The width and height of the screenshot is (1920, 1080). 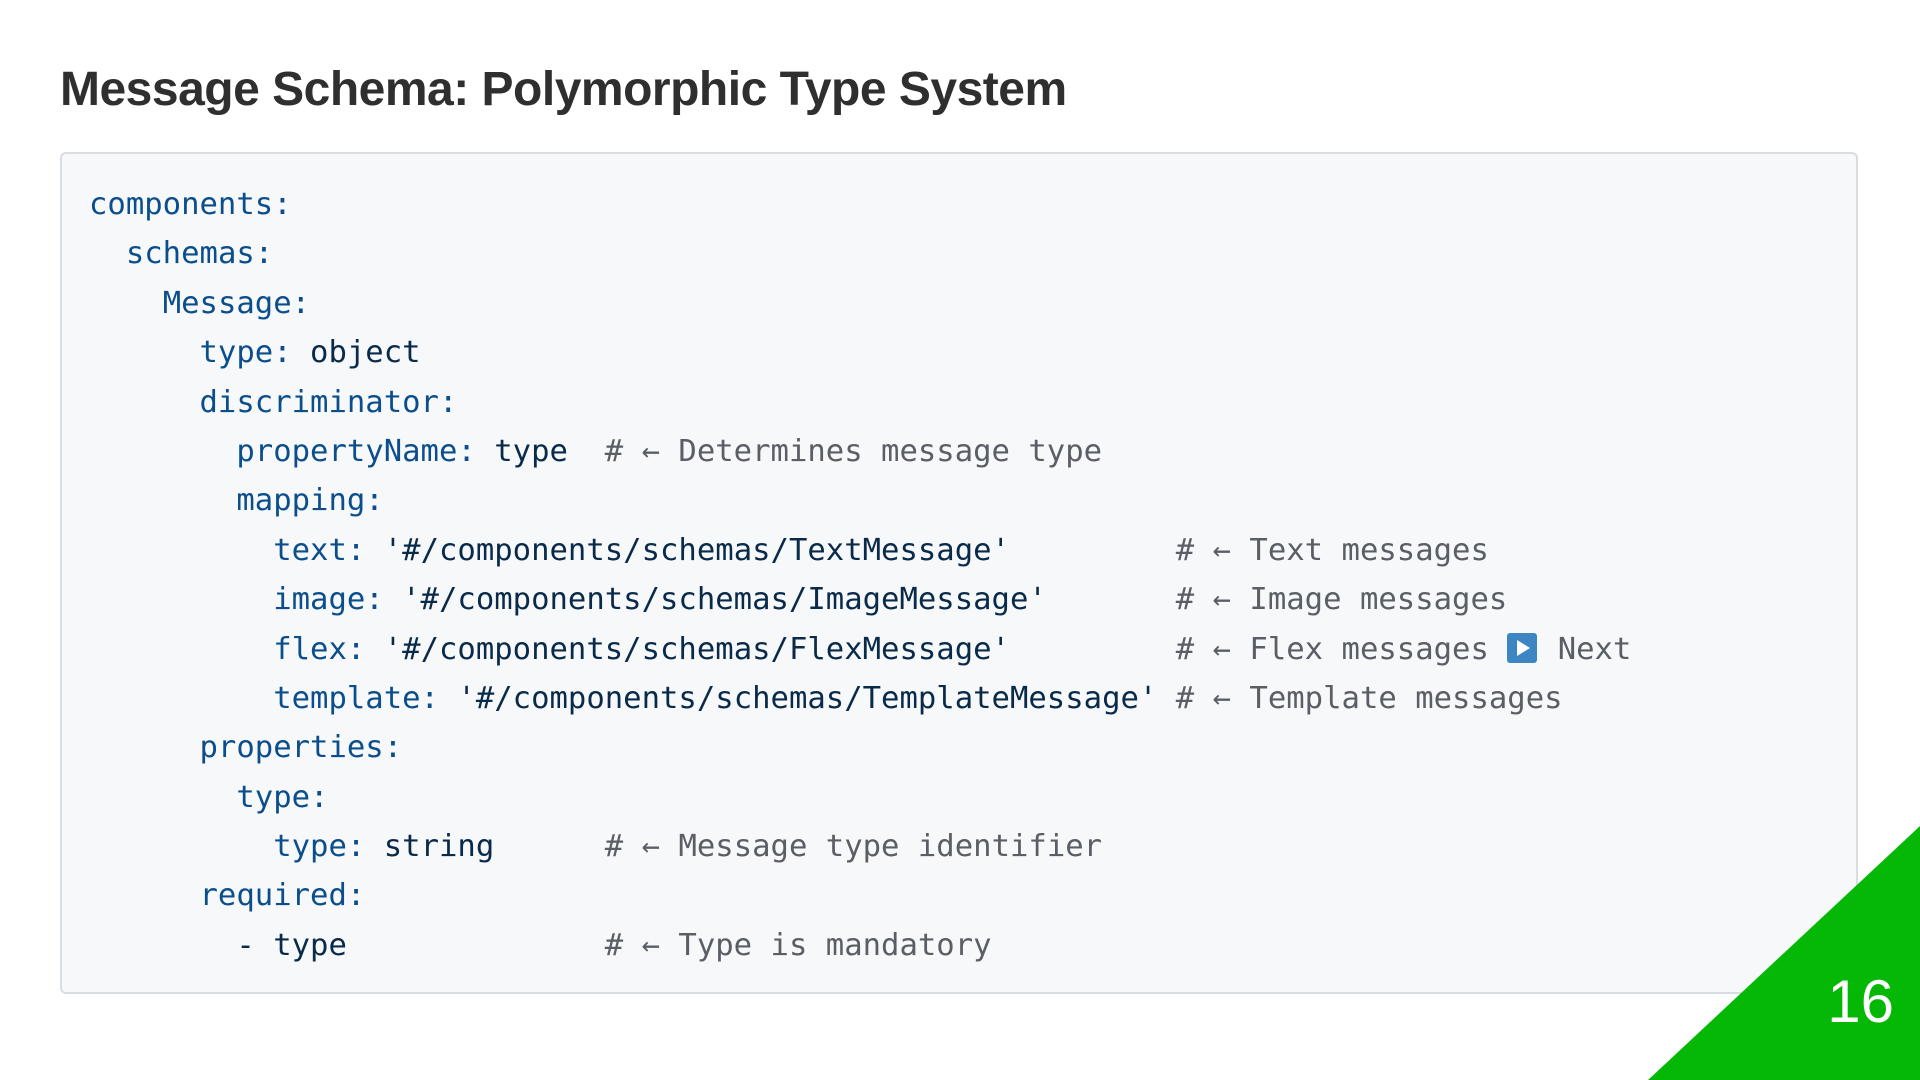 What do you see at coordinates (301, 748) in the screenshot?
I see `yaml-key: properties:` at bounding box center [301, 748].